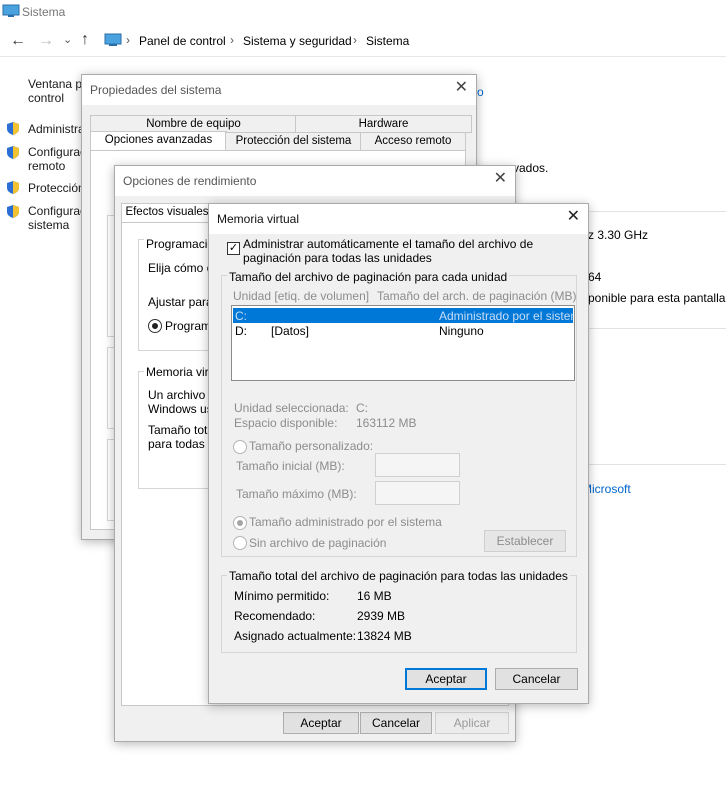 Image resolution: width=726 pixels, height=800 pixels. I want to click on startup-recovery-group, so click(110, 480).